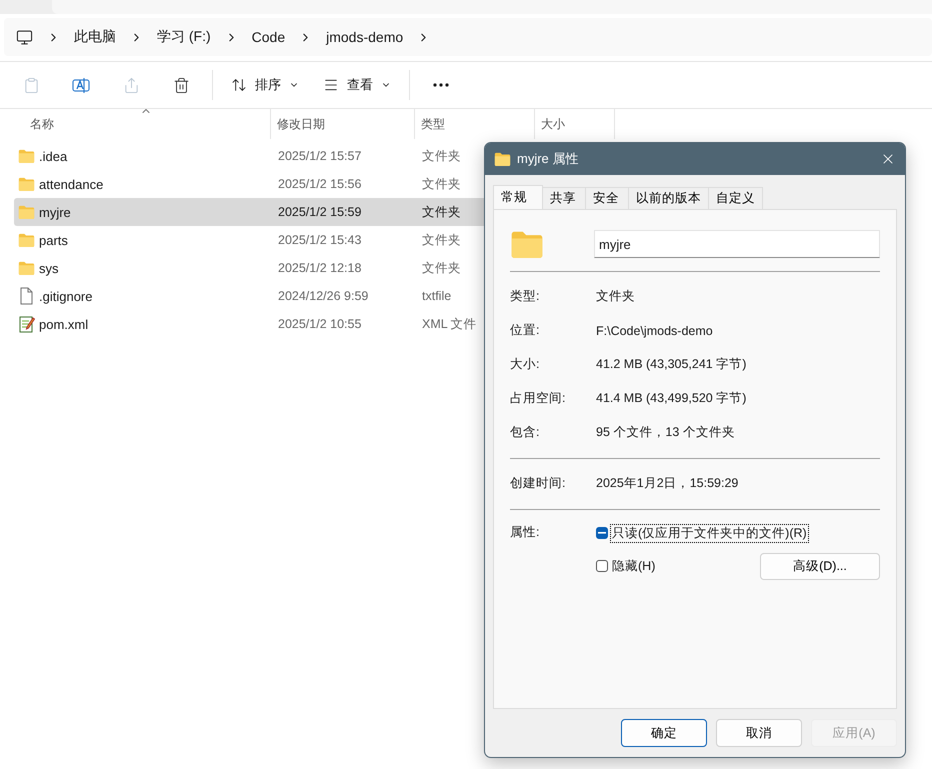 The width and height of the screenshot is (932, 769). I want to click on property-label: 大小:, so click(525, 365).